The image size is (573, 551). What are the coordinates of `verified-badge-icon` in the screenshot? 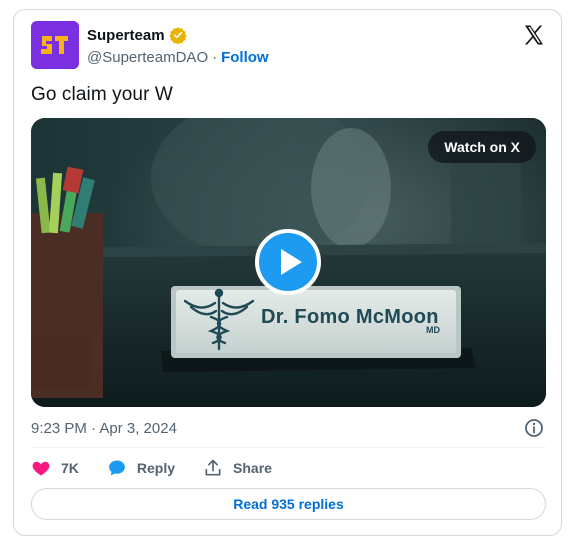 It's located at (177, 35).